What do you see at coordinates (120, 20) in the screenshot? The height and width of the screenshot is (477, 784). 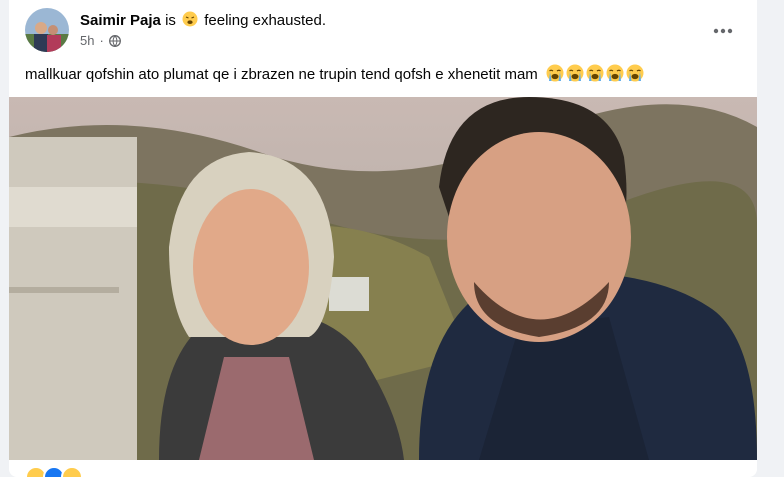 I see `author-name: Saimir Paja` at bounding box center [120, 20].